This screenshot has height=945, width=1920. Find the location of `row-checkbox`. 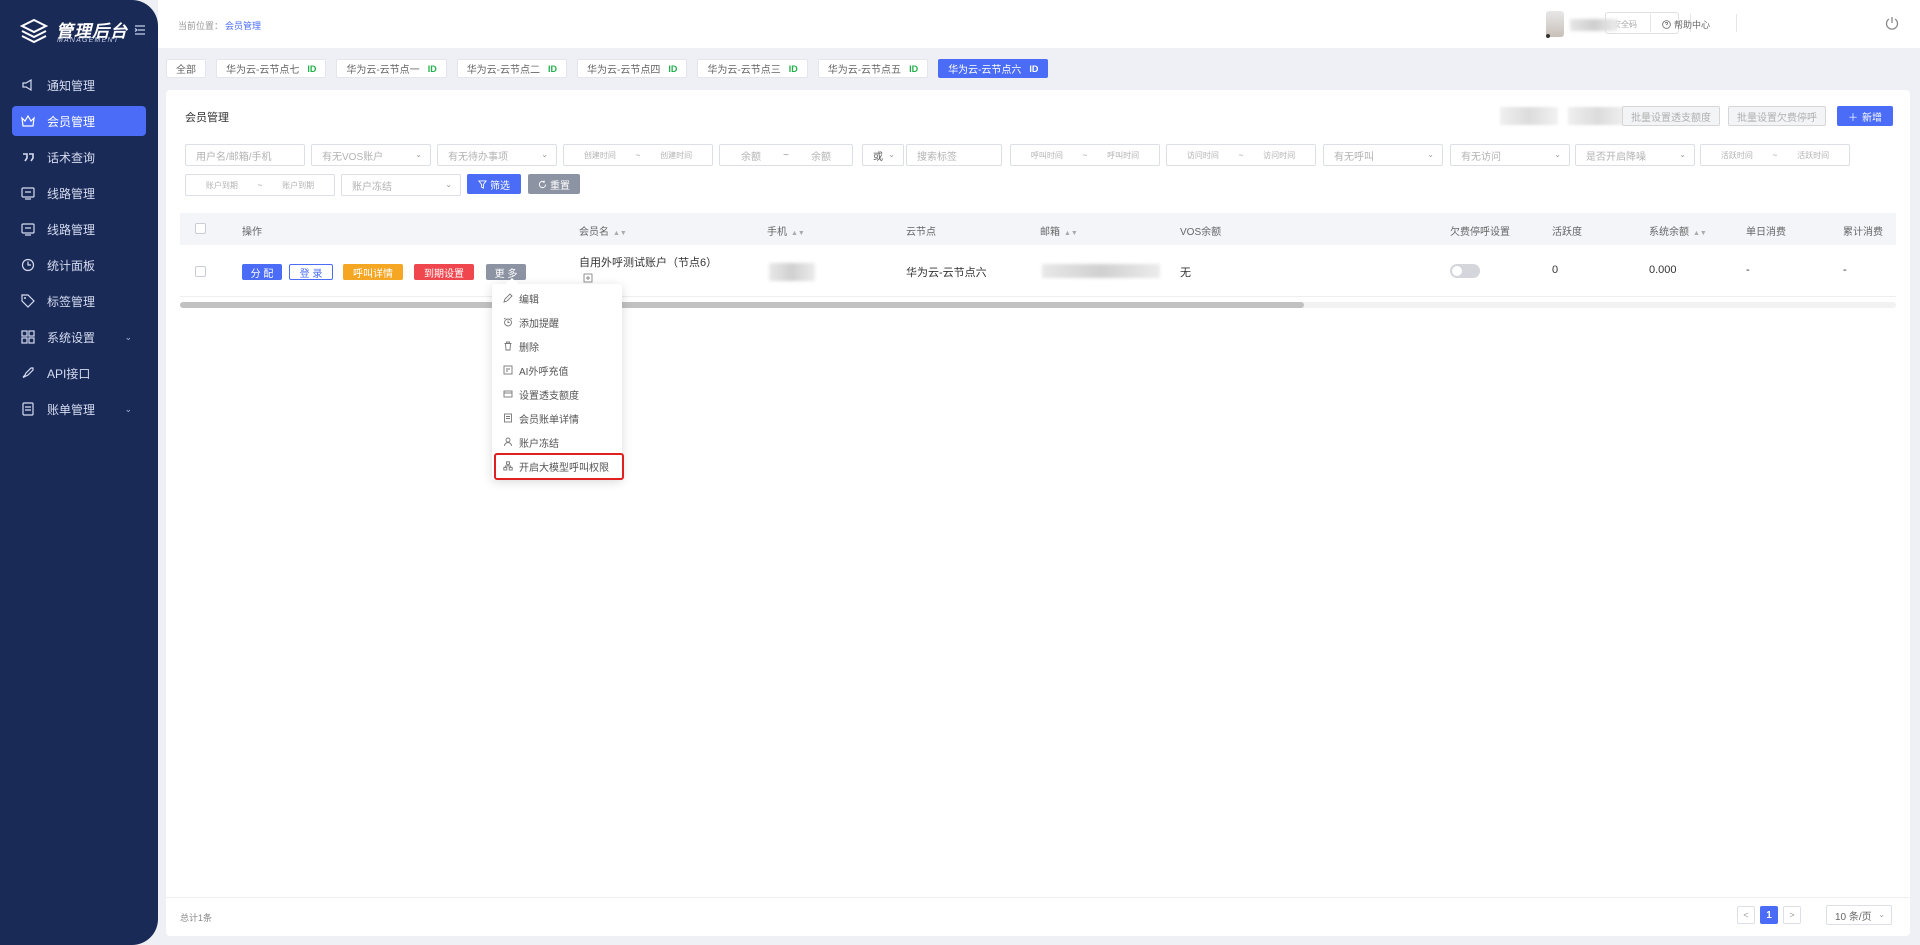

row-checkbox is located at coordinates (200, 271).